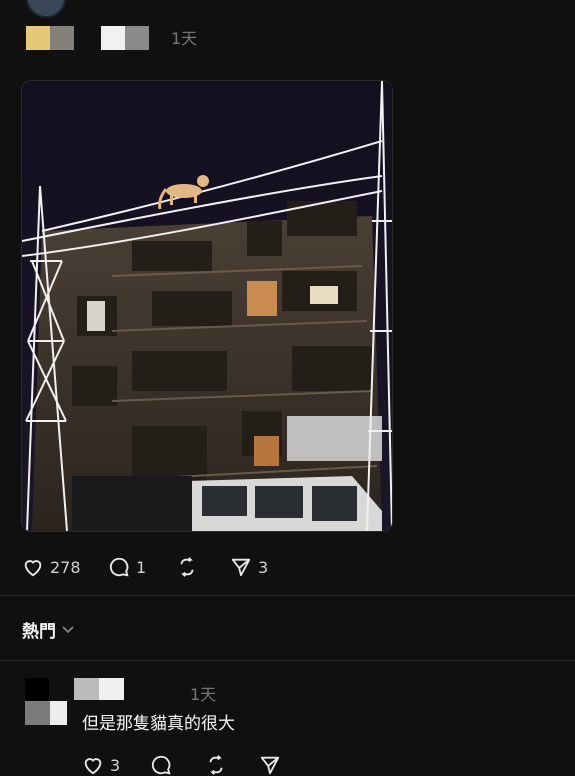 The image size is (575, 776). What do you see at coordinates (46, 9) in the screenshot?
I see `author-avatar` at bounding box center [46, 9].